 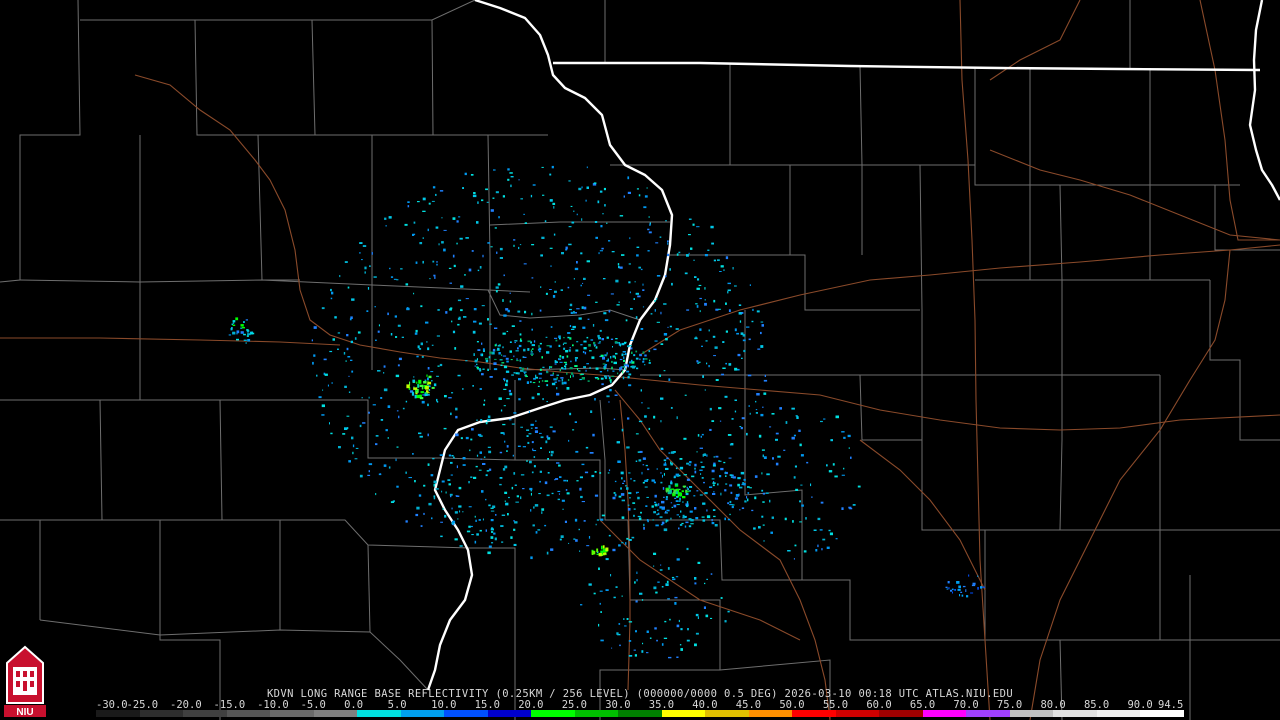 I want to click on reflectivity-colorbar, so click(x=640, y=713).